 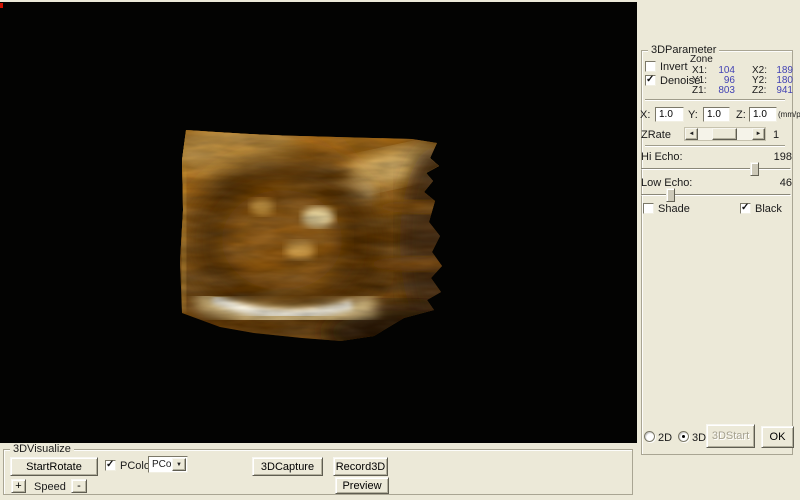 I want to click on zrate-label: ZRate, so click(x=656, y=135).